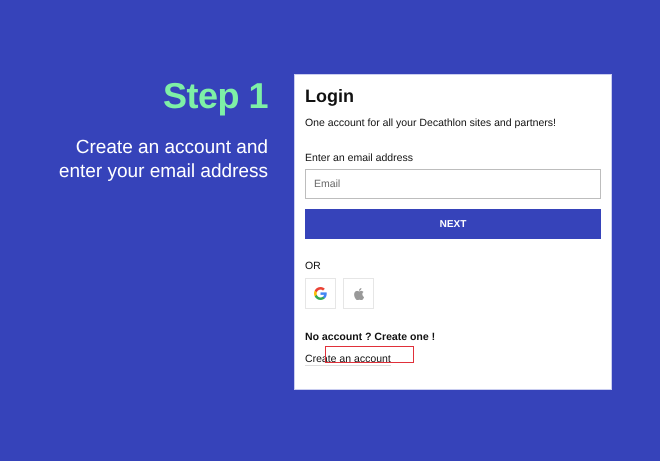 The height and width of the screenshot is (461, 660). What do you see at coordinates (359, 158) in the screenshot?
I see `email-label: Enter an email address` at bounding box center [359, 158].